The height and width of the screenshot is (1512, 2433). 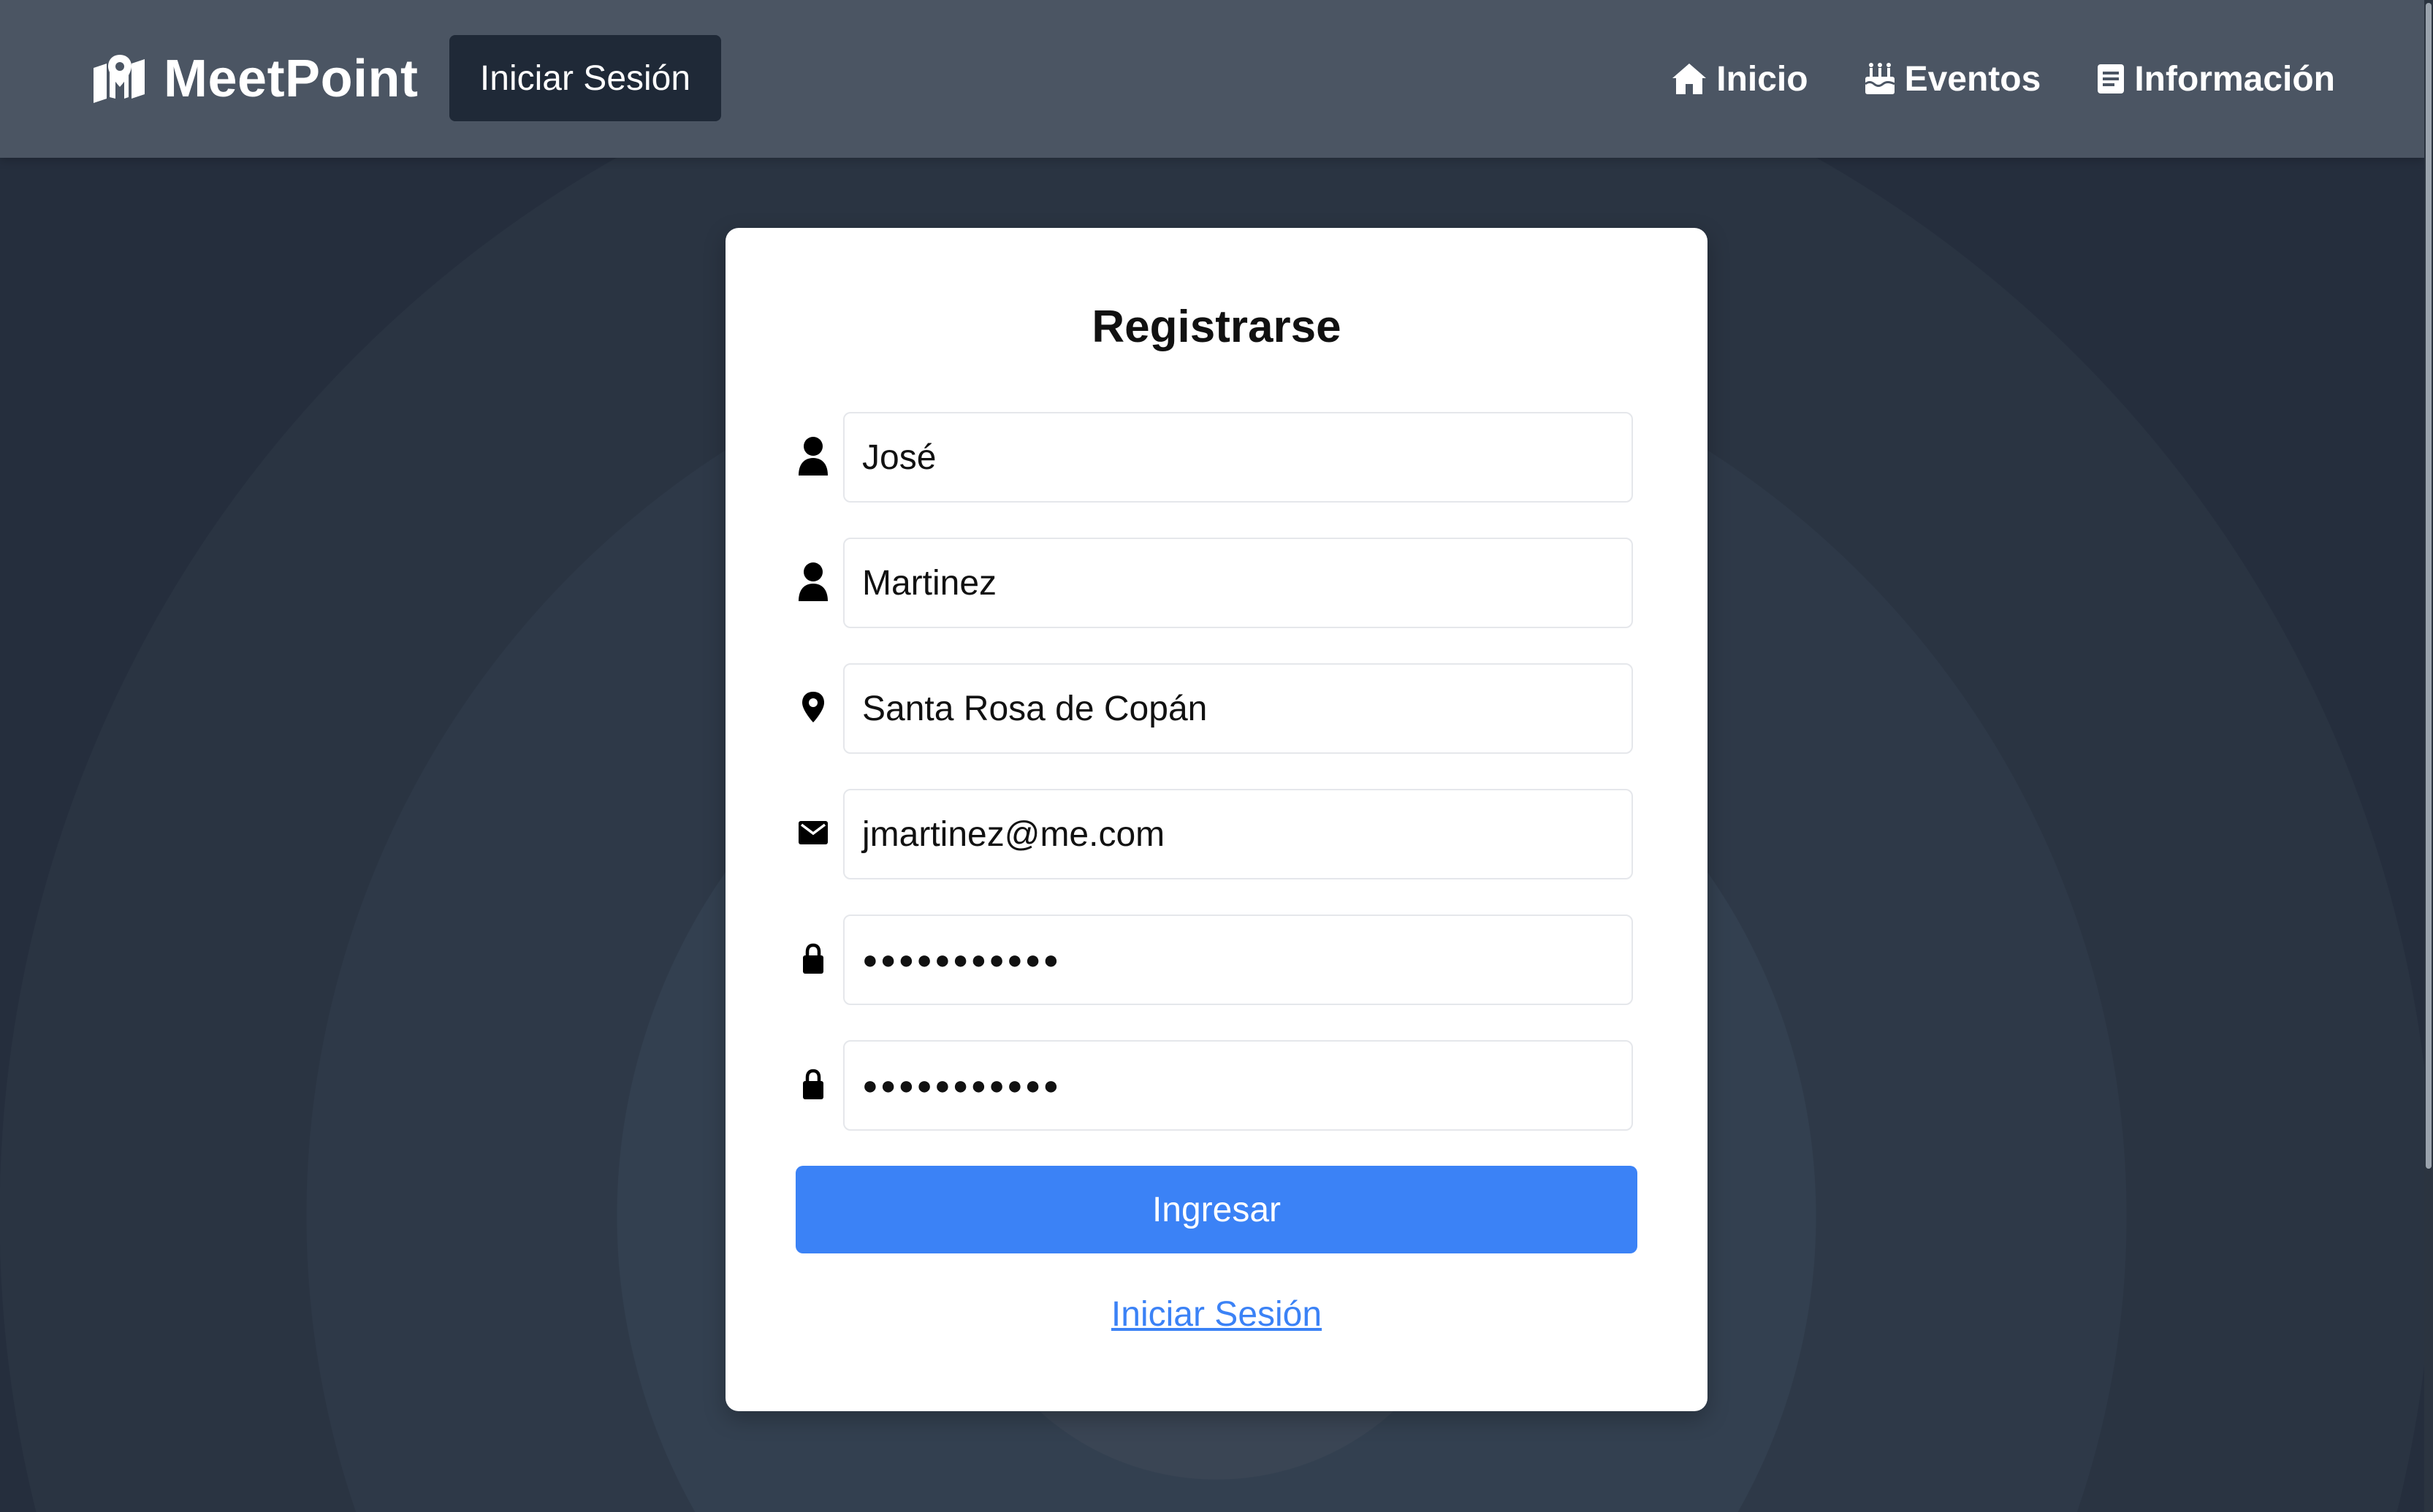 I want to click on login-link: Iniciar Sesión, so click(x=1216, y=1314).